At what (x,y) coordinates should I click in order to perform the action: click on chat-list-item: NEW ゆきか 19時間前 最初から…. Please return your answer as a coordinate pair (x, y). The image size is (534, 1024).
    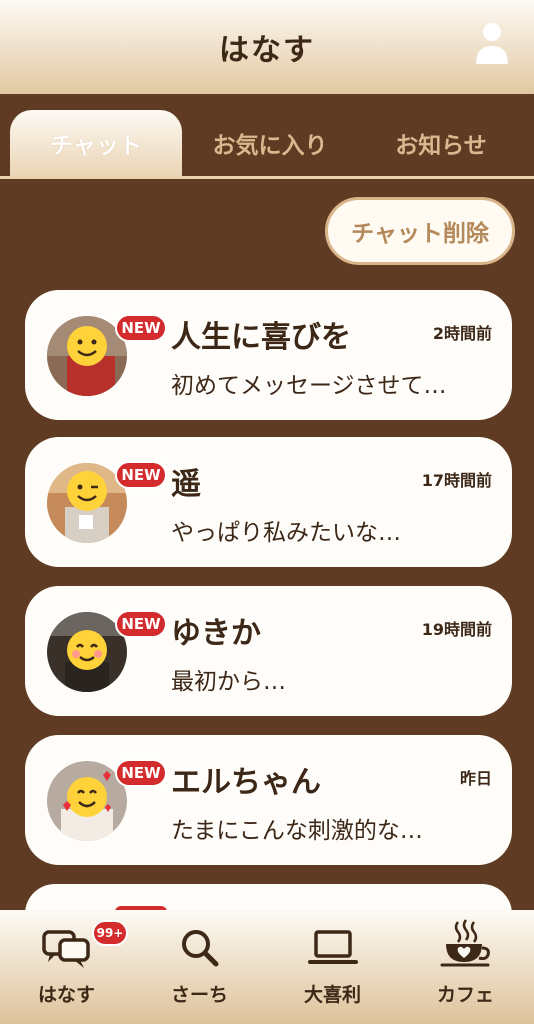
    Looking at the image, I should click on (268, 651).